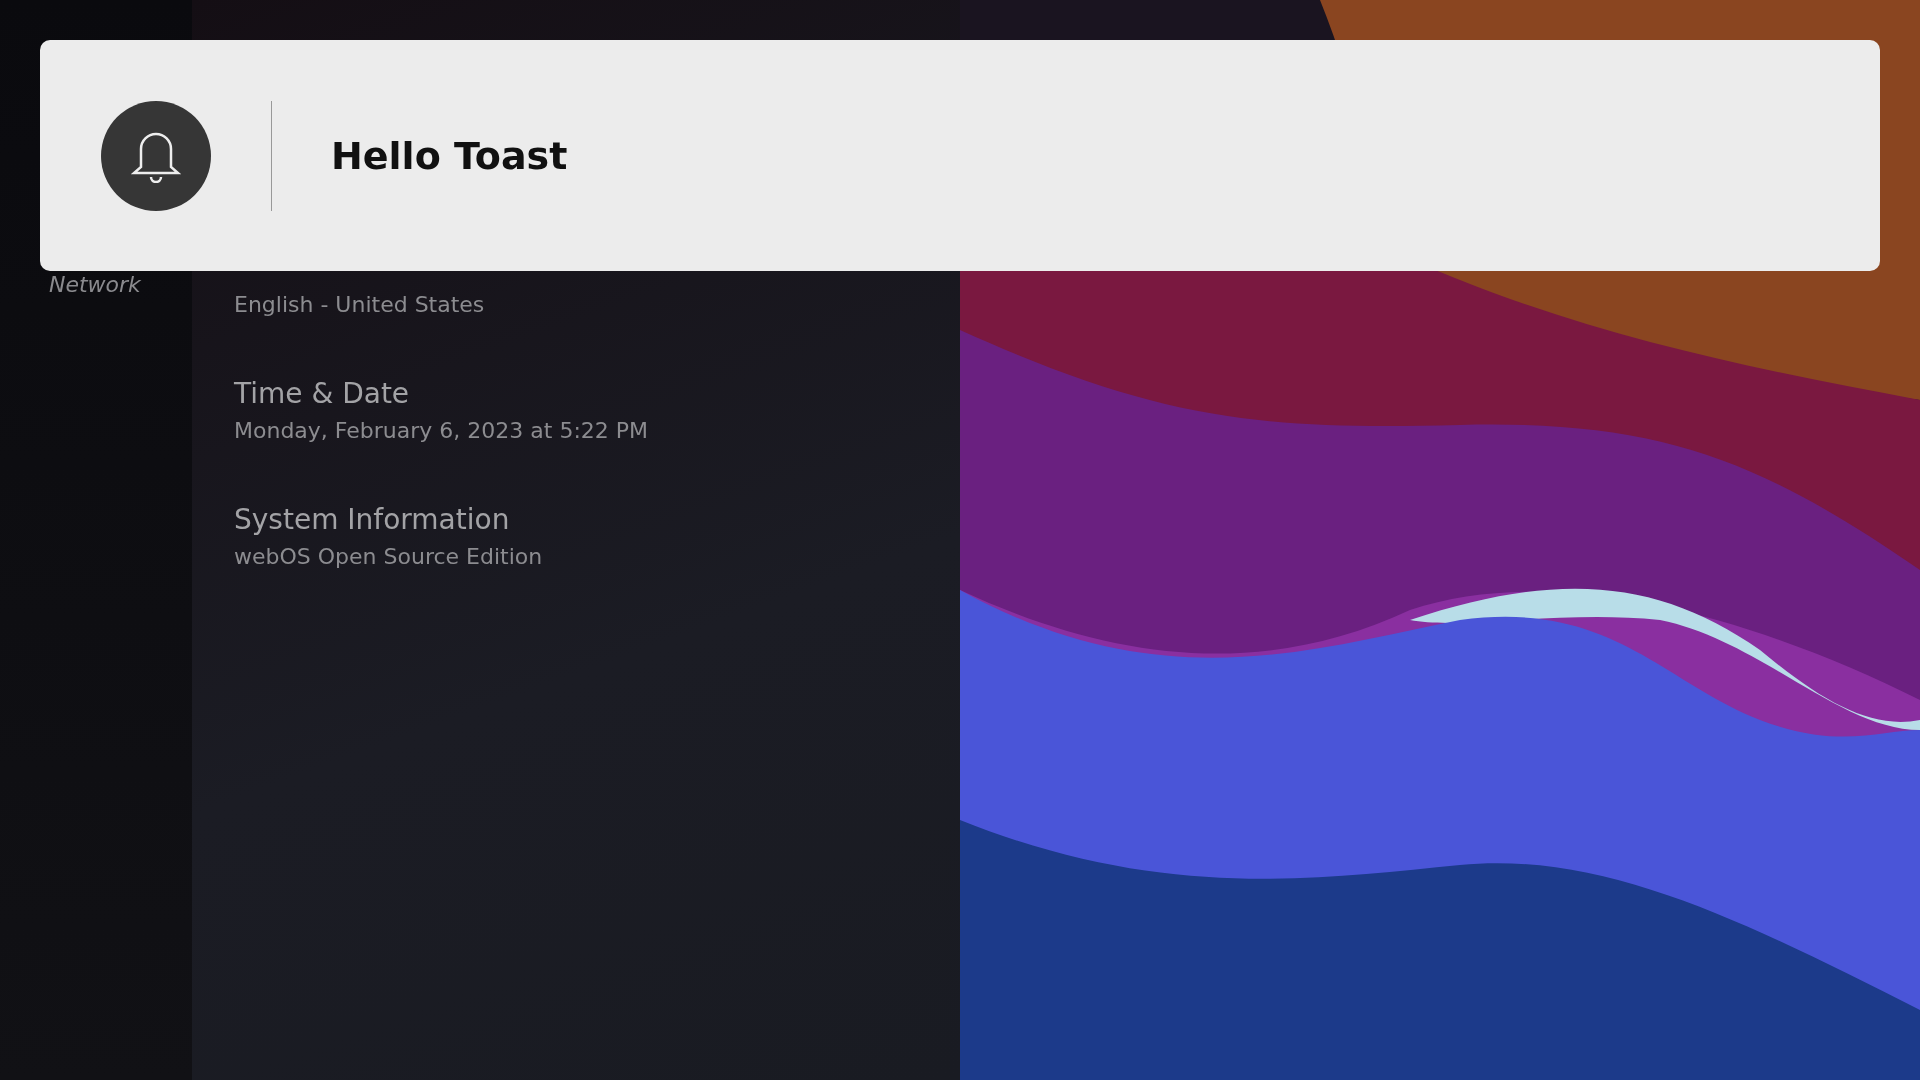  Describe the element at coordinates (120, 284) in the screenshot. I see `sidebar-item: Network` at that location.